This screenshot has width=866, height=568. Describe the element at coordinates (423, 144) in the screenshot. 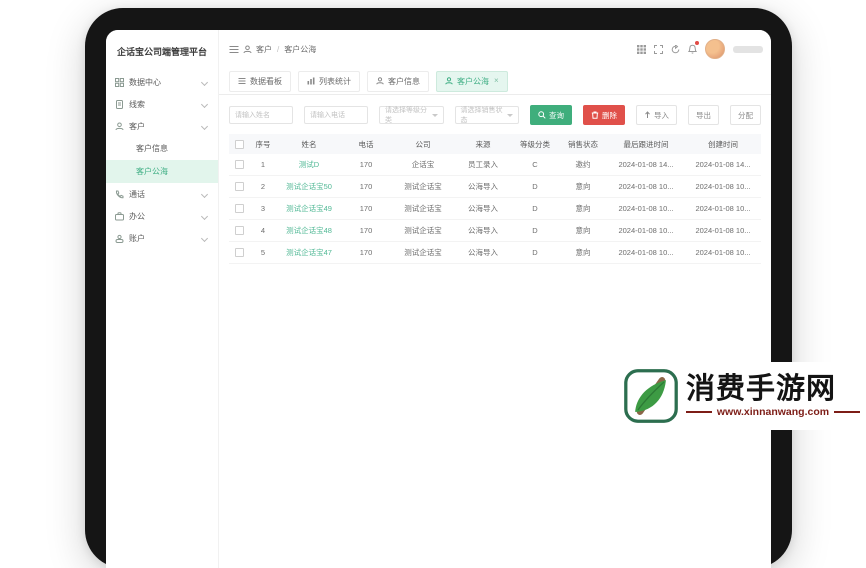

I see `col-header-company: 公司` at that location.